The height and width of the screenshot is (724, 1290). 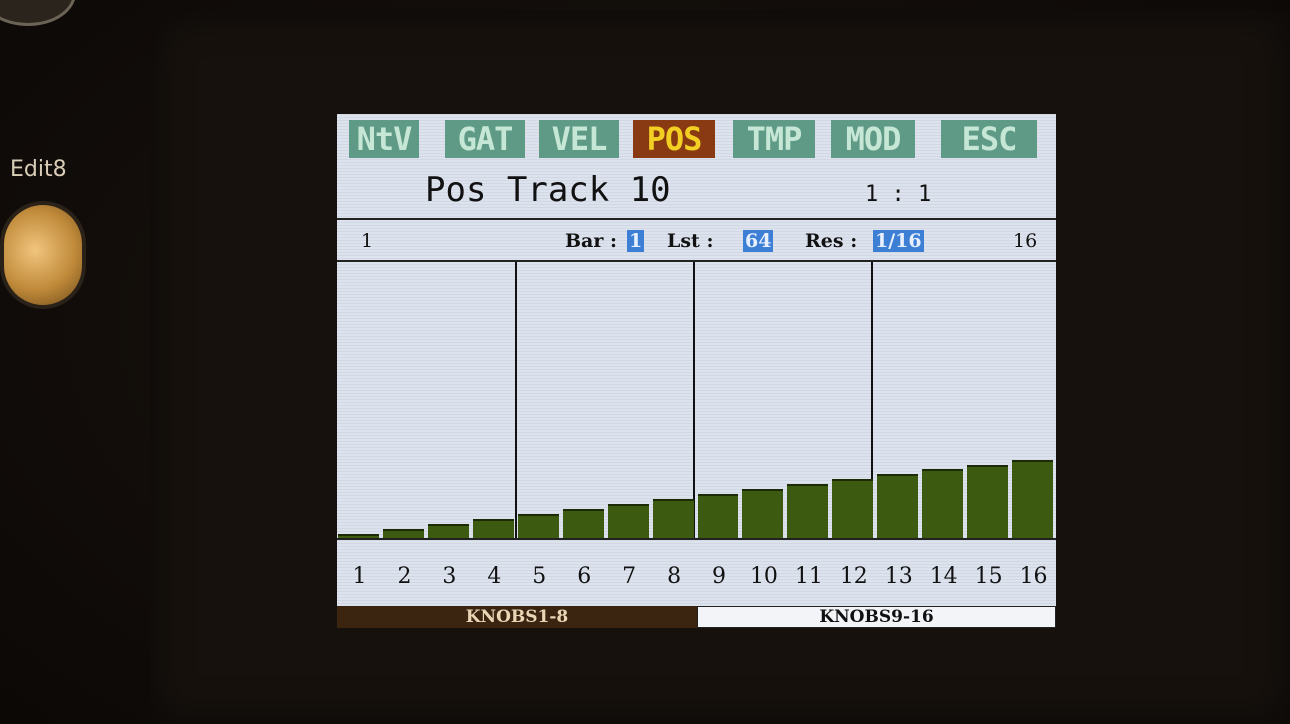 What do you see at coordinates (404, 576) in the screenshot?
I see `step-number: 2` at bounding box center [404, 576].